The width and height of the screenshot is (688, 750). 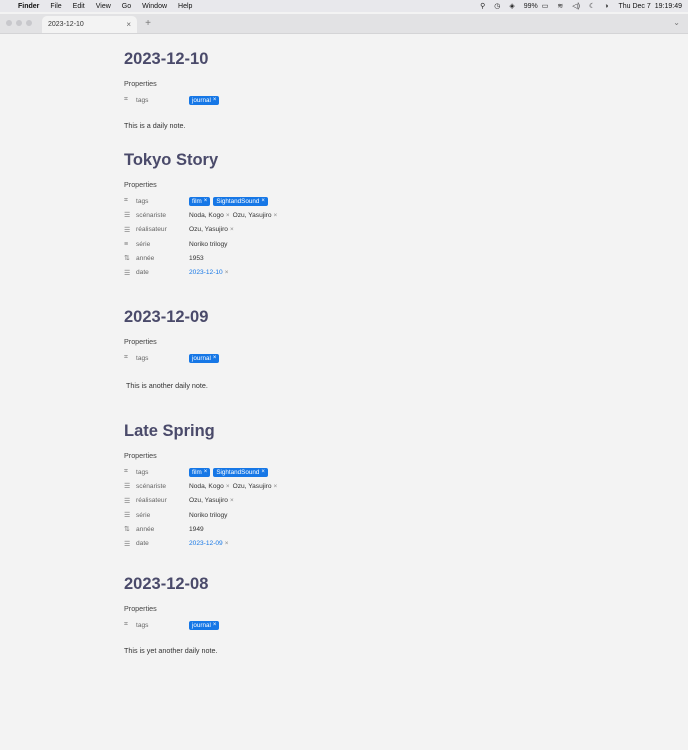 What do you see at coordinates (606, 6) in the screenshot?
I see `control-center-icon: ◑` at bounding box center [606, 6].